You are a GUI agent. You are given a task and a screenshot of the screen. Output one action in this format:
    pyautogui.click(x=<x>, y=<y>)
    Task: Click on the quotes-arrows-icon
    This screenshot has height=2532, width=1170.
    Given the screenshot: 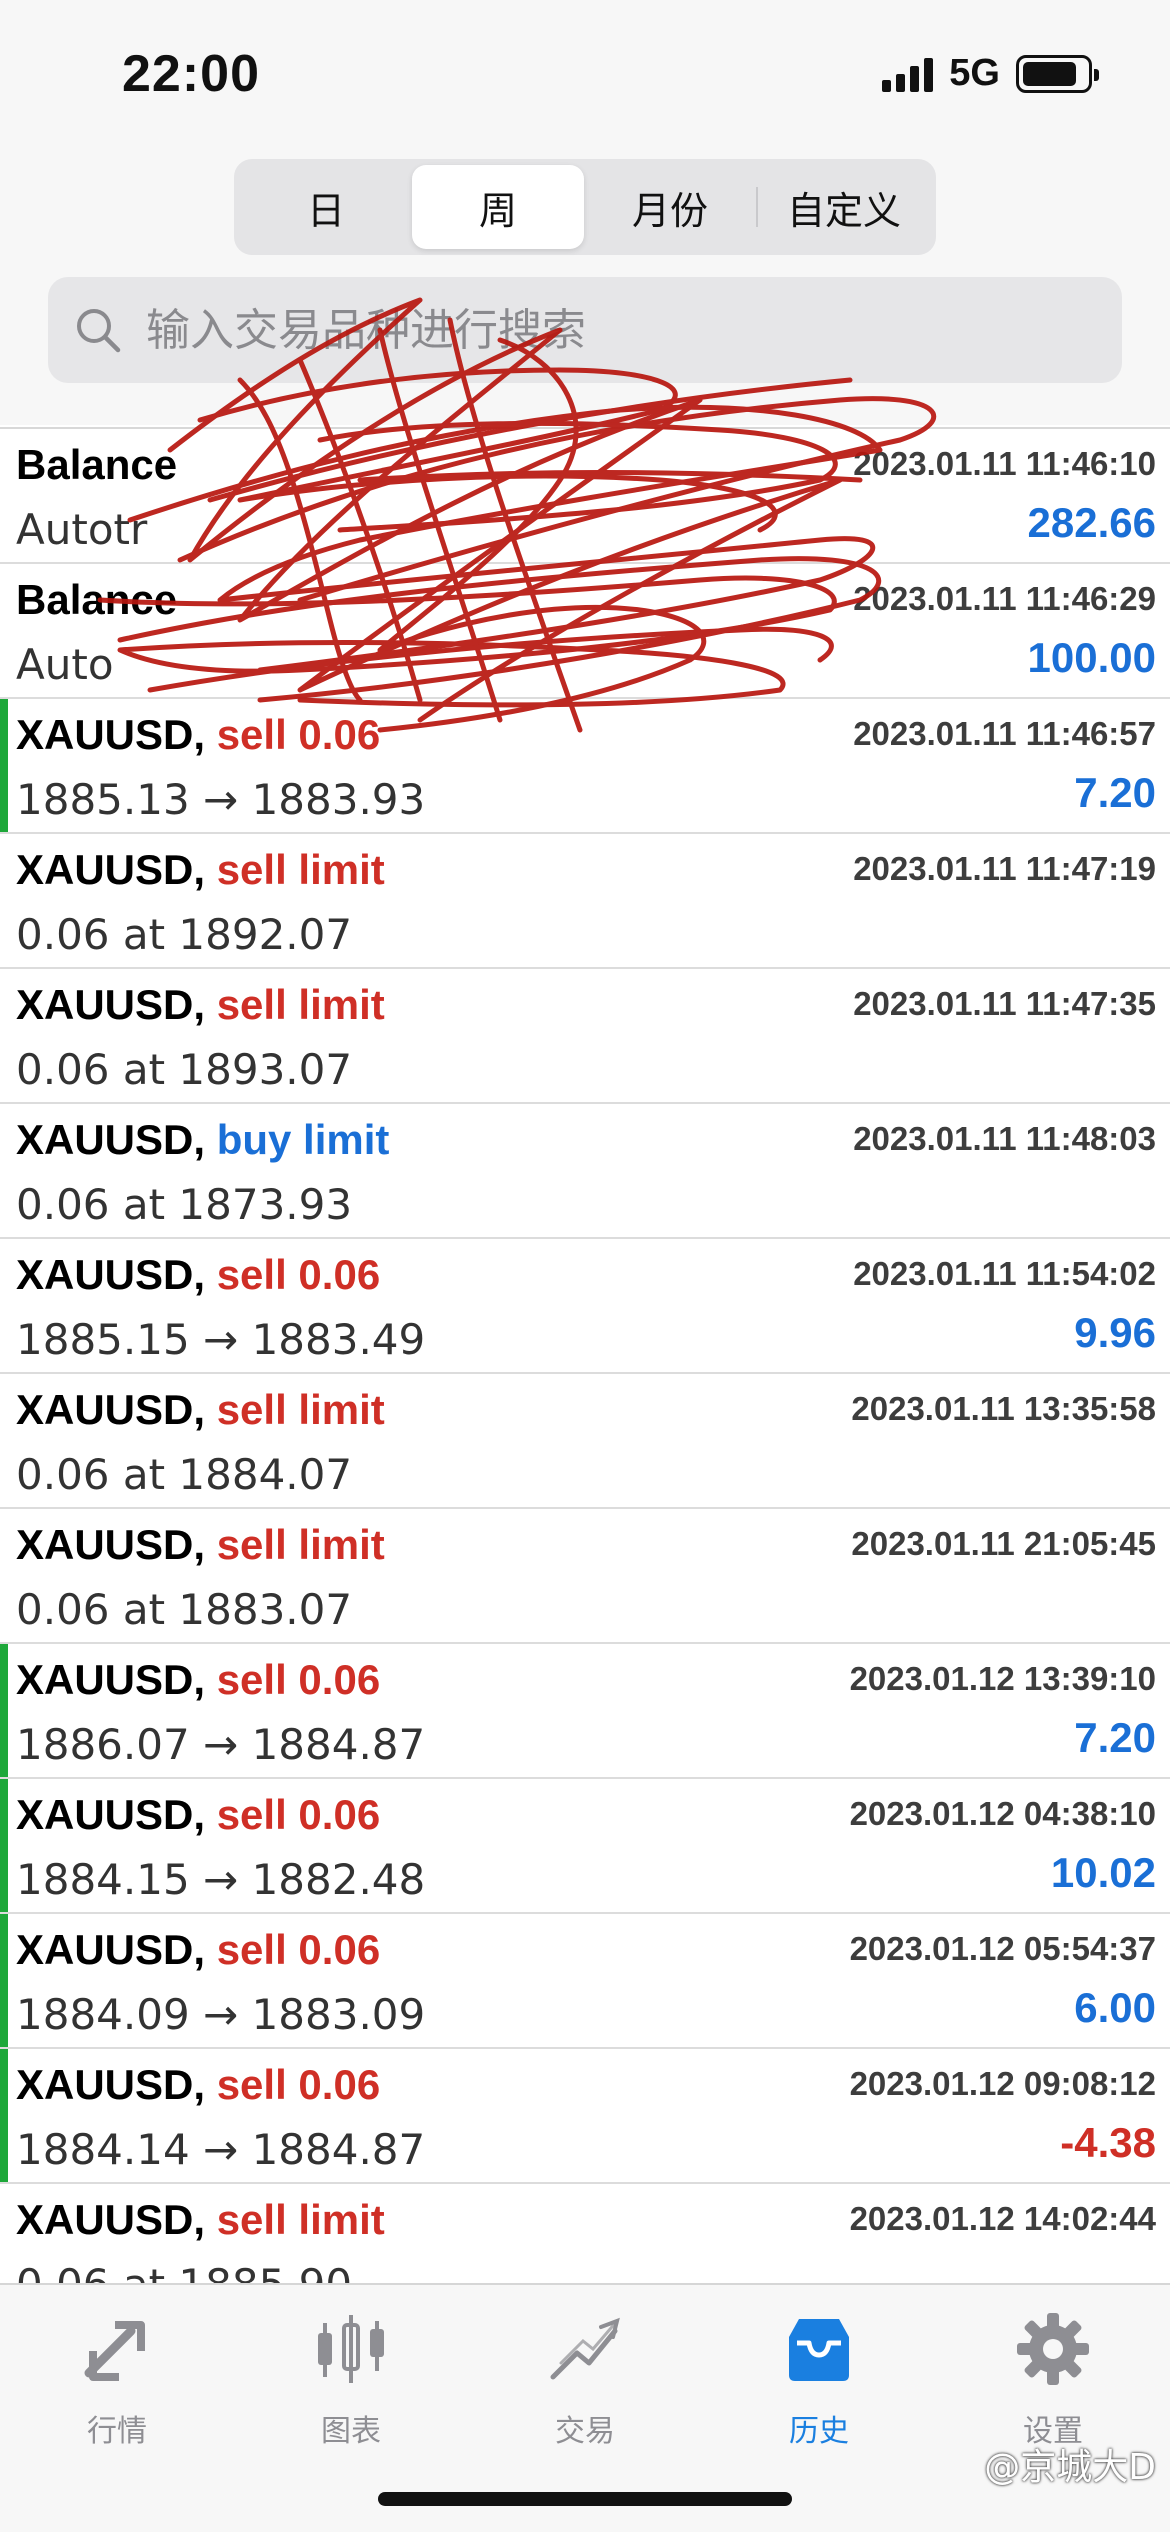 What is the action you would take?
    pyautogui.click(x=117, y=2351)
    